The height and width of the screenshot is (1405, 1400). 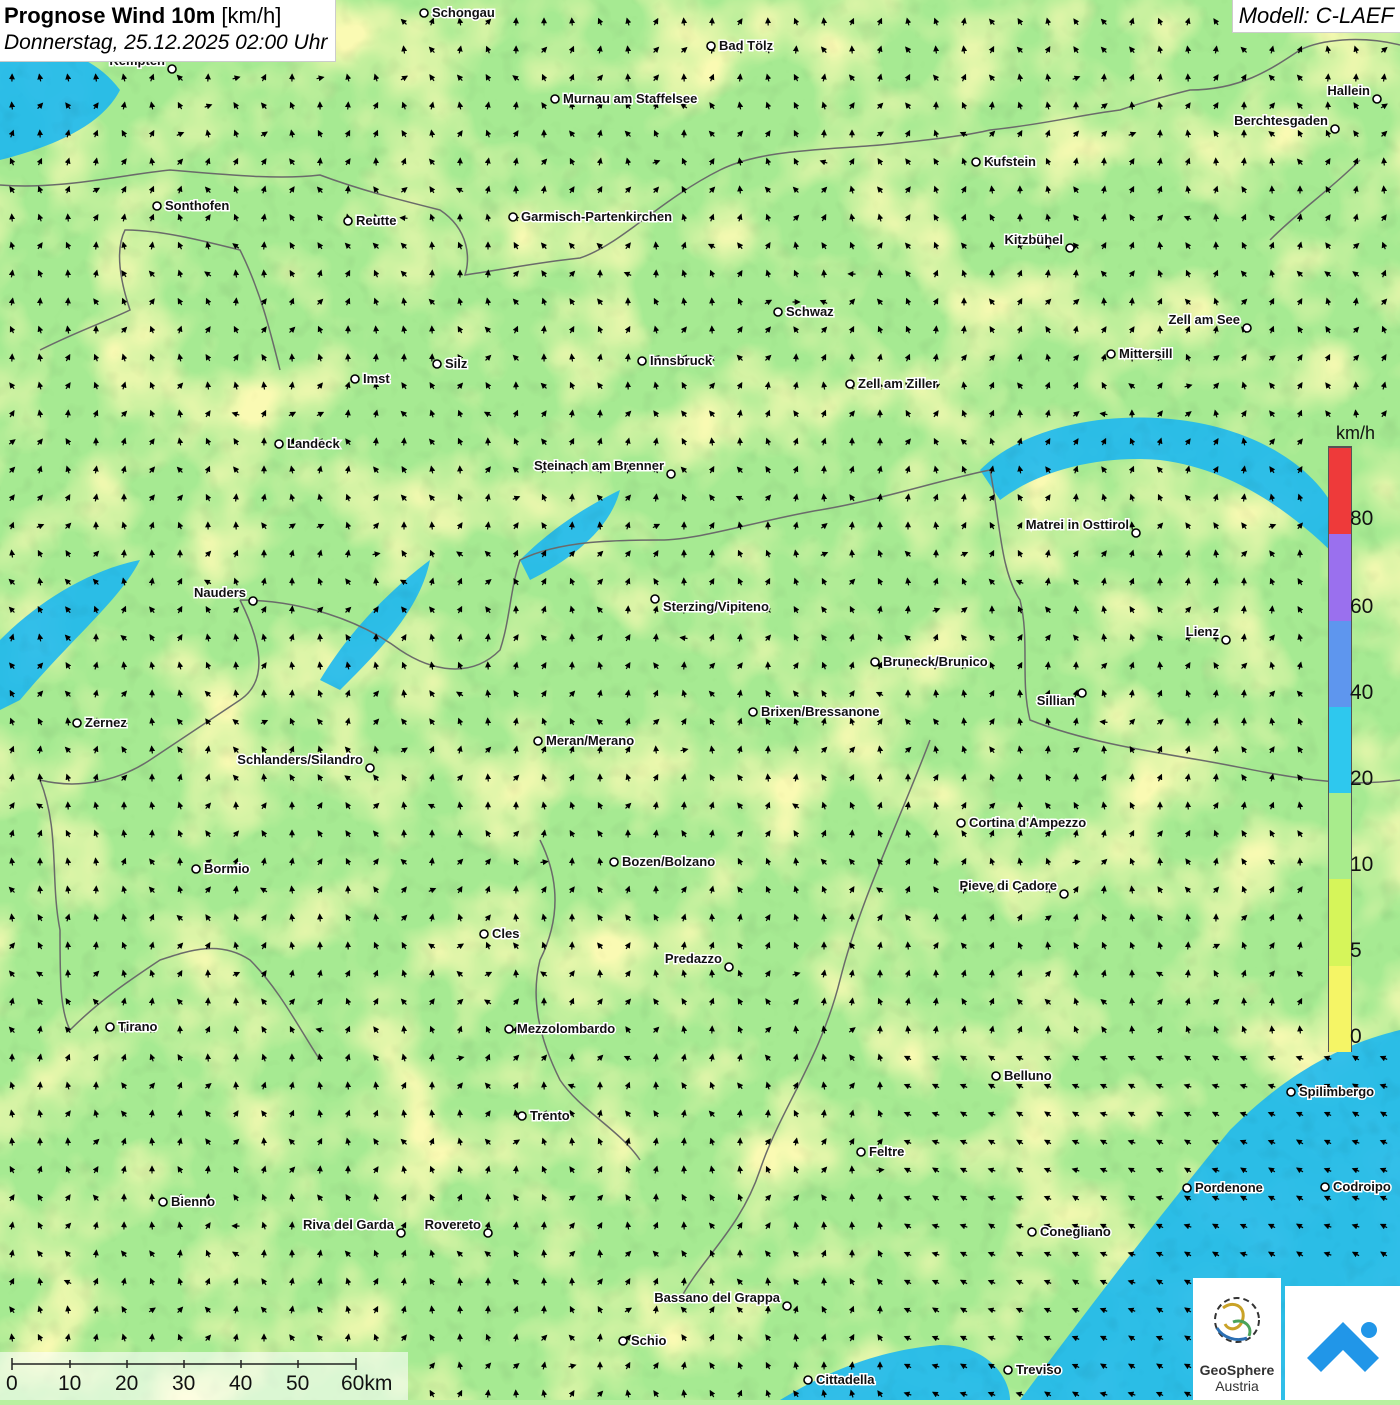 I want to click on city-label: Feltre, so click(x=886, y=1151).